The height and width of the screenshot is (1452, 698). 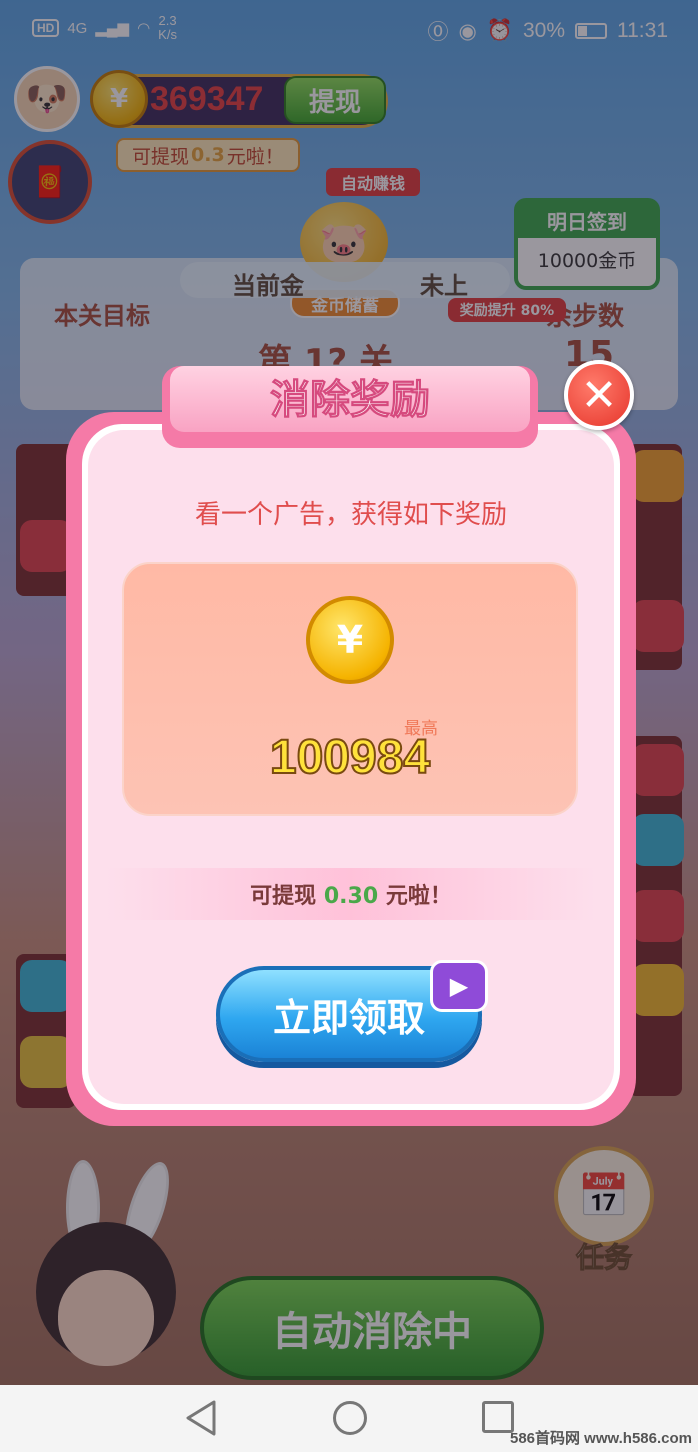 What do you see at coordinates (350, 400) in the screenshot?
I see `dialog-title: 消除奖励` at bounding box center [350, 400].